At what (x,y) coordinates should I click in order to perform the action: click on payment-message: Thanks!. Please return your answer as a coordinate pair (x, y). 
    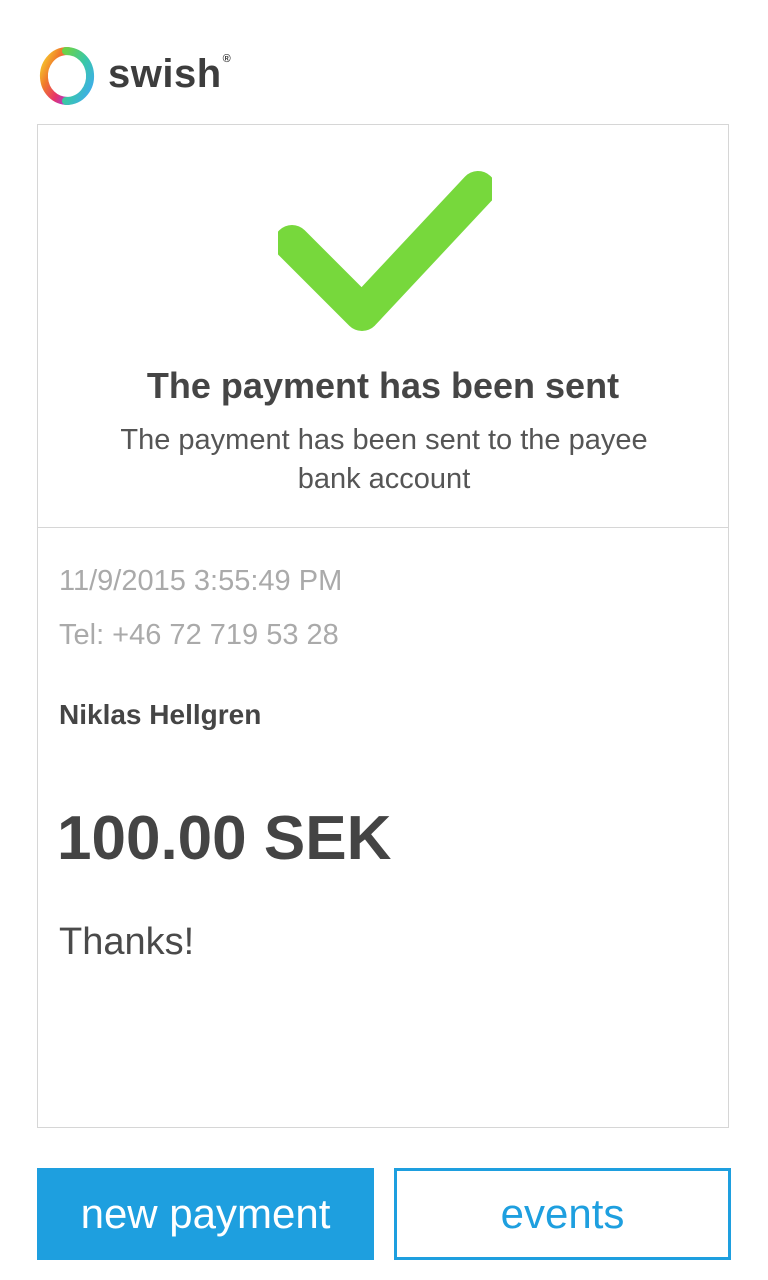
    Looking at the image, I should click on (127, 942).